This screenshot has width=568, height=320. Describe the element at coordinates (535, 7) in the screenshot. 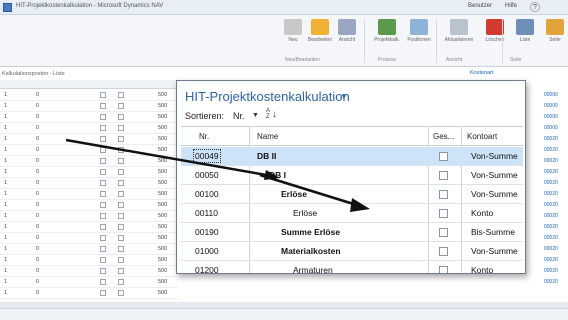

I see `question-icon: ?` at that location.